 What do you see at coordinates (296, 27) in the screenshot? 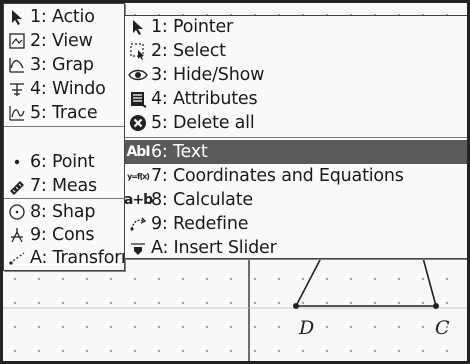
I see `submenu-item-pointer: 1: Pointer` at bounding box center [296, 27].